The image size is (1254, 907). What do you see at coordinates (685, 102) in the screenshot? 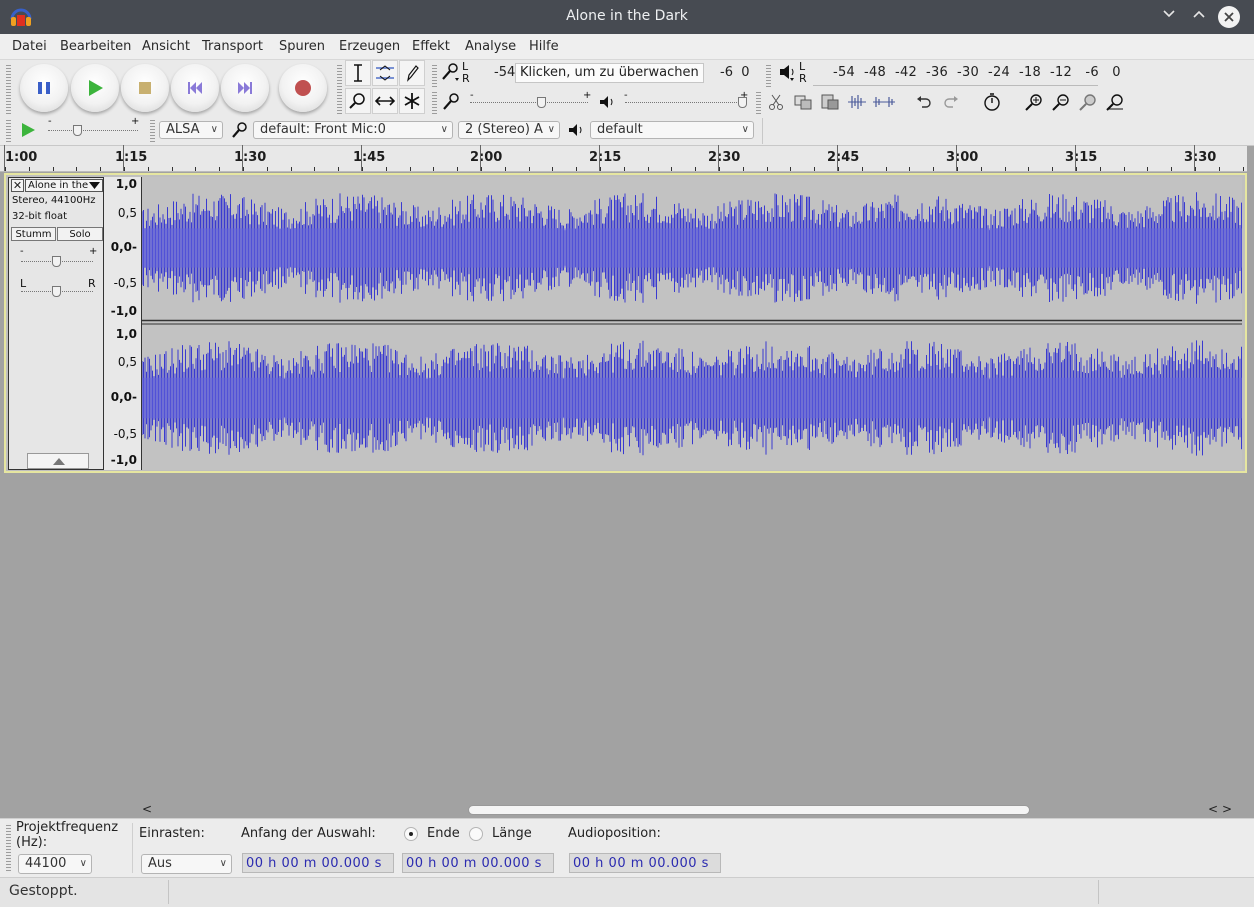
I see `output-volume-slider` at bounding box center [685, 102].